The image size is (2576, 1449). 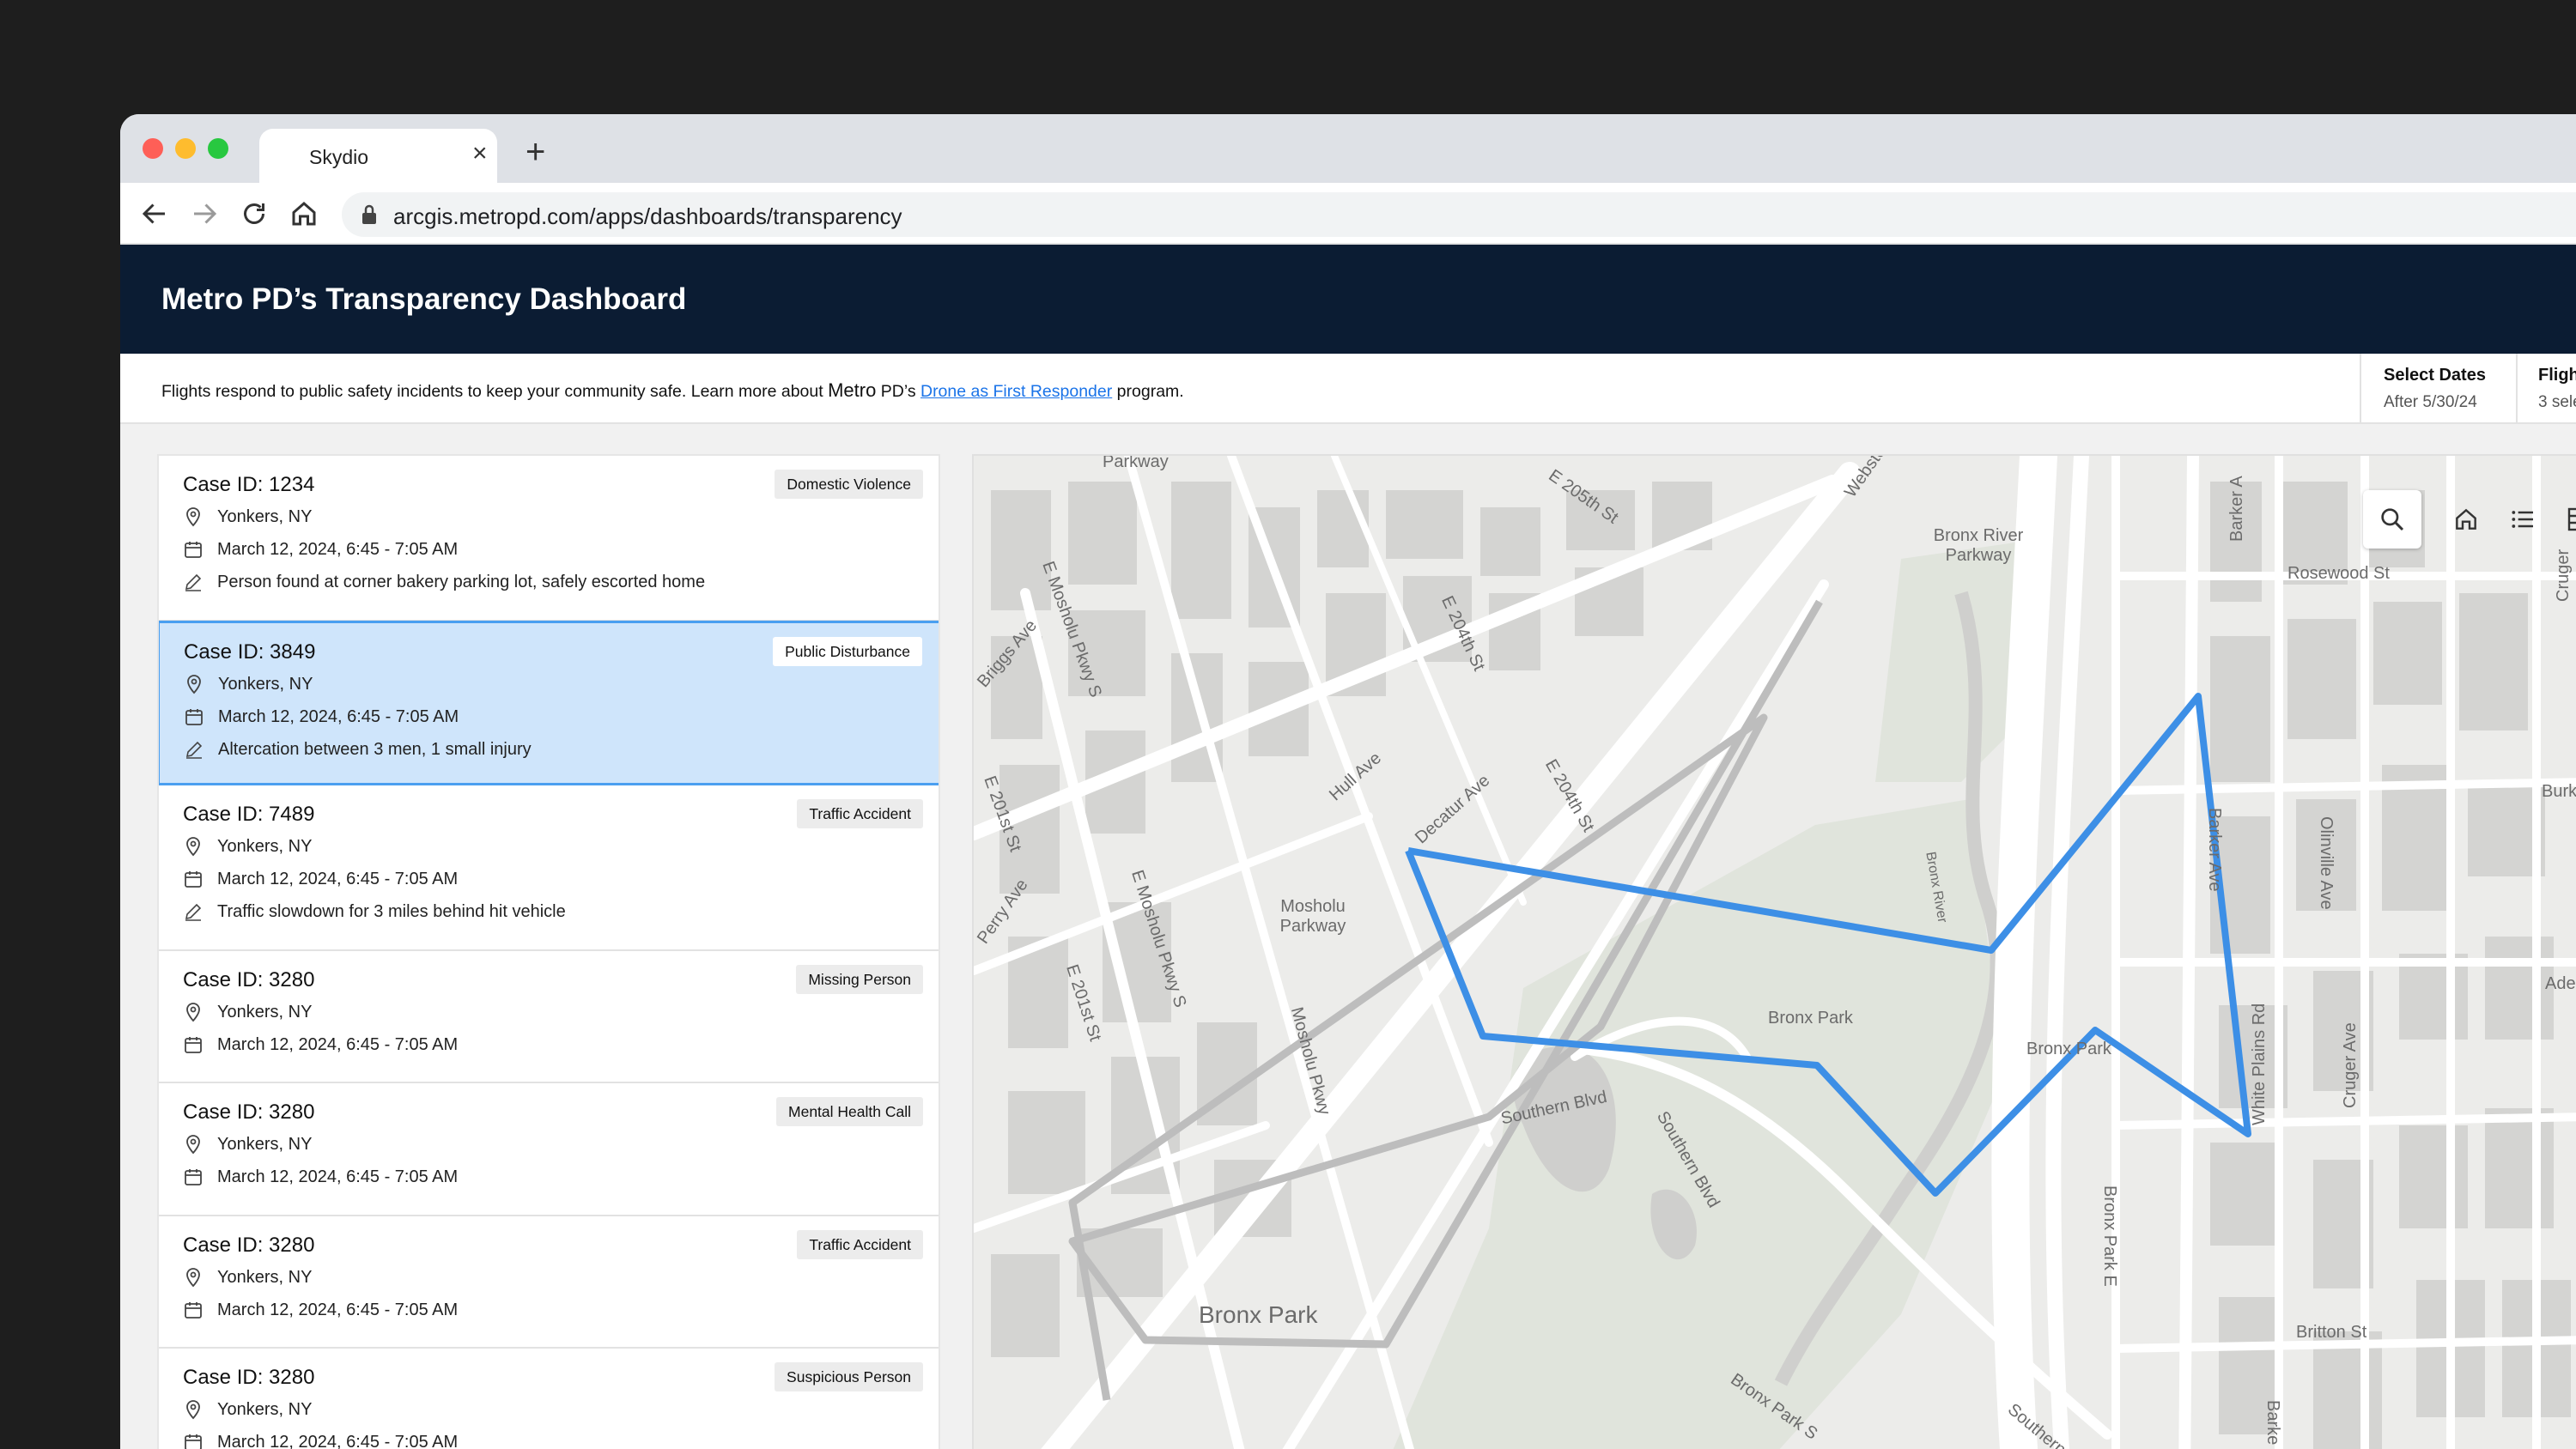 I want to click on filter-value: After 5/30/24, so click(x=2430, y=402).